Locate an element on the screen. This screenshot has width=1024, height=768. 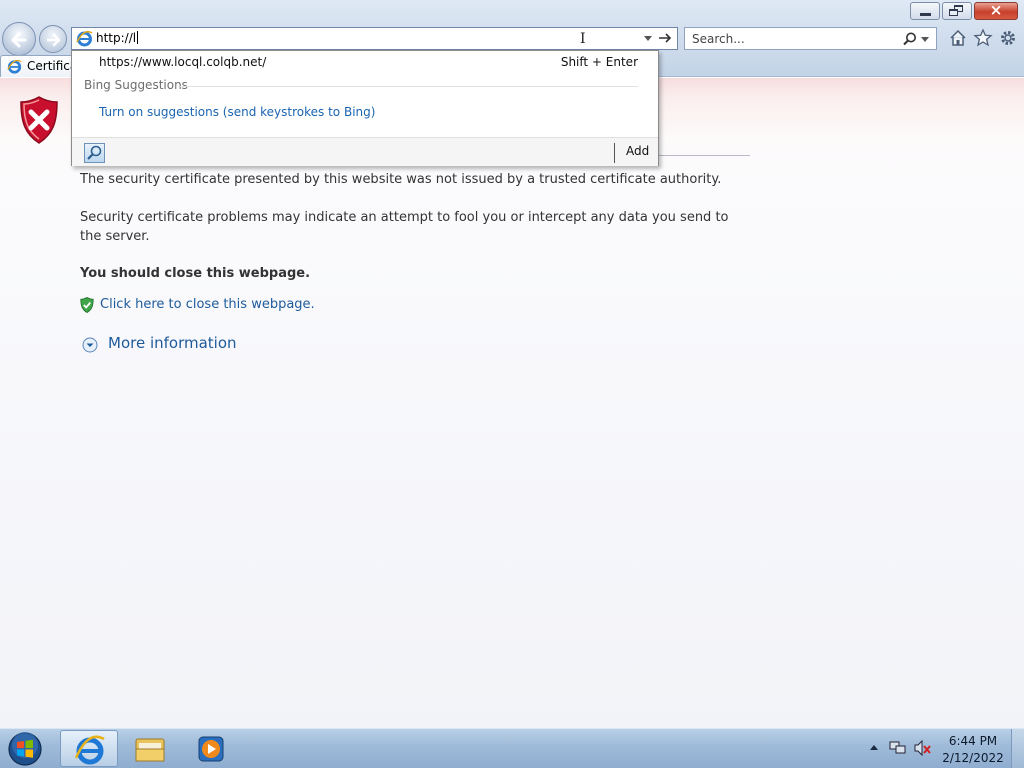
restore-button is located at coordinates (957, 11).